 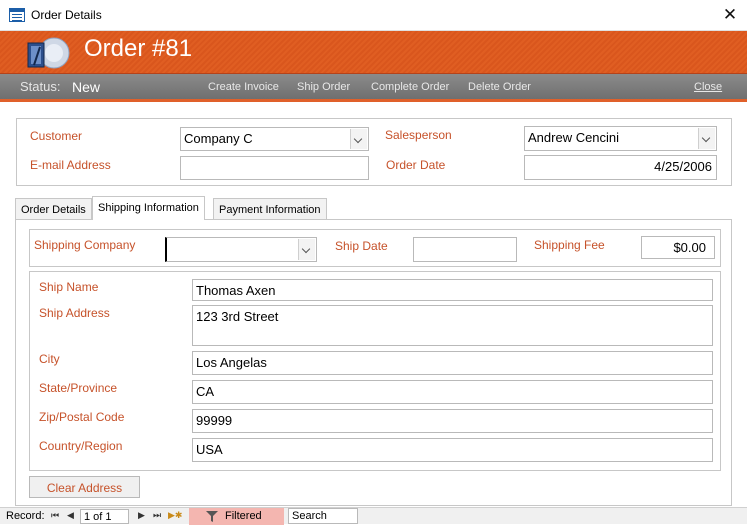 I want to click on complete-order-button: Complete Order, so click(x=410, y=87).